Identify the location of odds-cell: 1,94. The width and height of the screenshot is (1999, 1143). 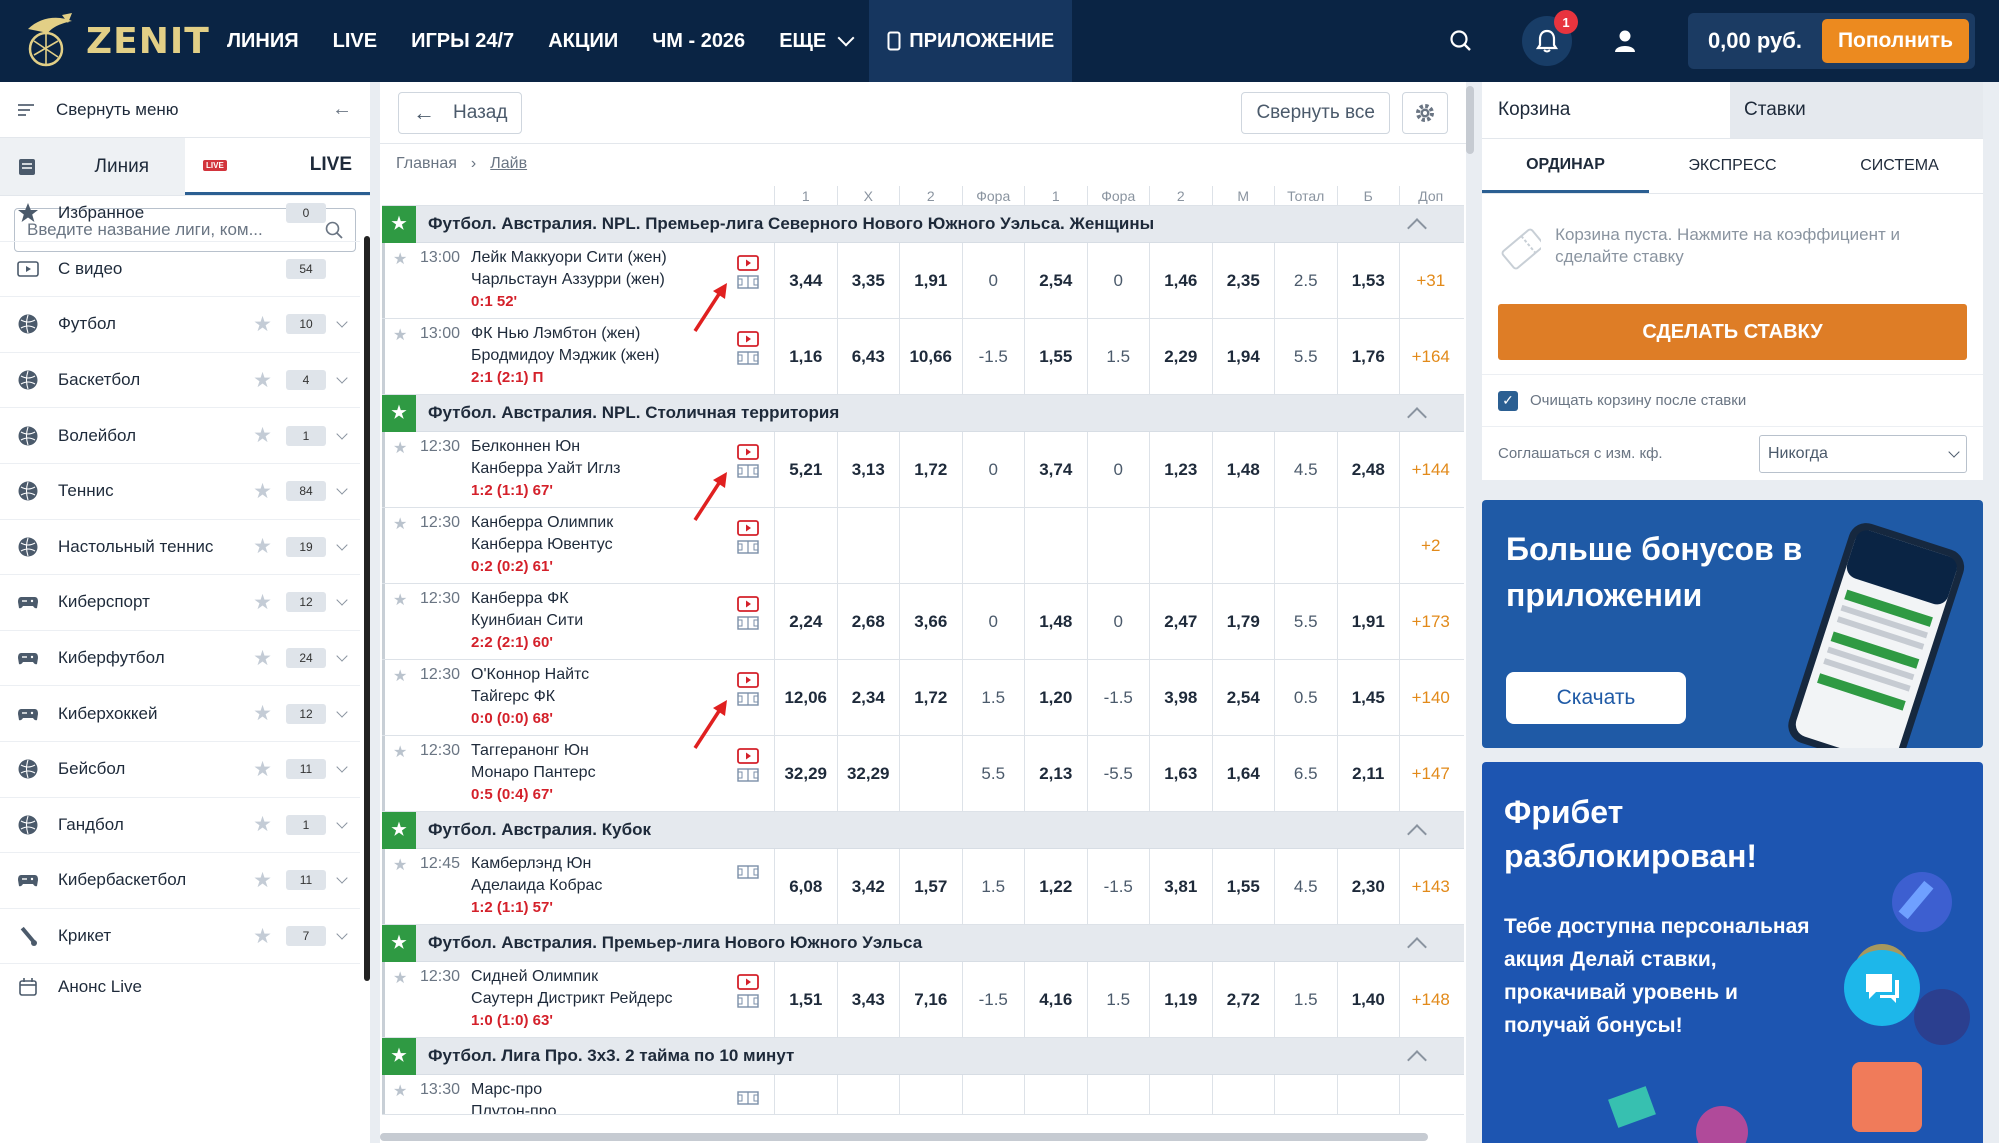
(1243, 356).